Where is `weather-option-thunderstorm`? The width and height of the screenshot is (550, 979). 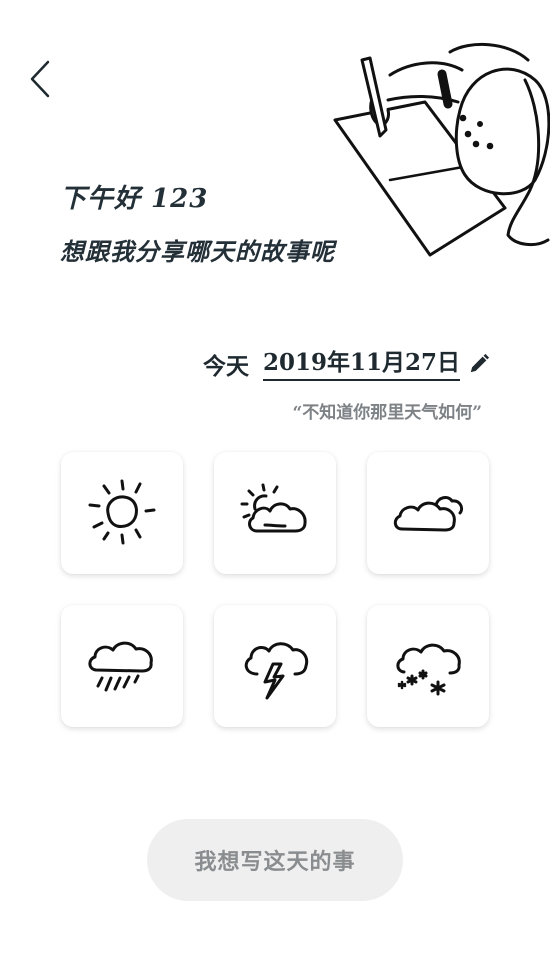 weather-option-thunderstorm is located at coordinates (275, 666).